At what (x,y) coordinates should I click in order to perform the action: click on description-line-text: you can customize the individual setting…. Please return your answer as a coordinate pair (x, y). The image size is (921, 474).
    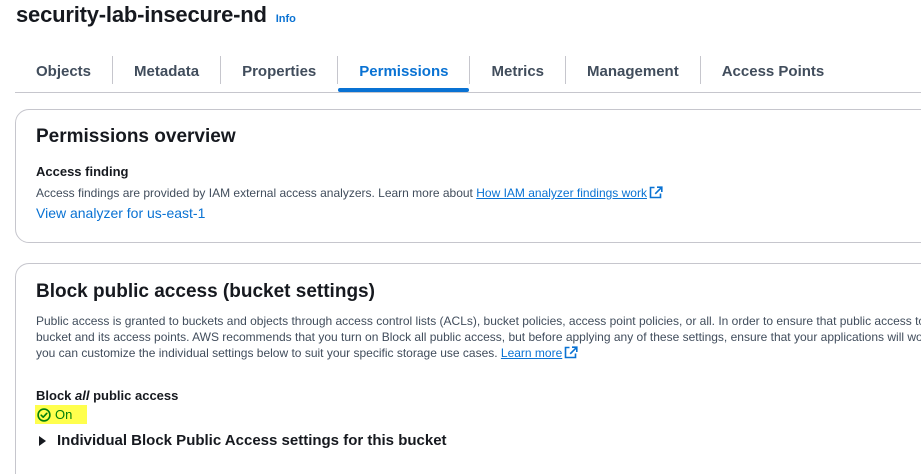
    Looking at the image, I should click on (268, 353).